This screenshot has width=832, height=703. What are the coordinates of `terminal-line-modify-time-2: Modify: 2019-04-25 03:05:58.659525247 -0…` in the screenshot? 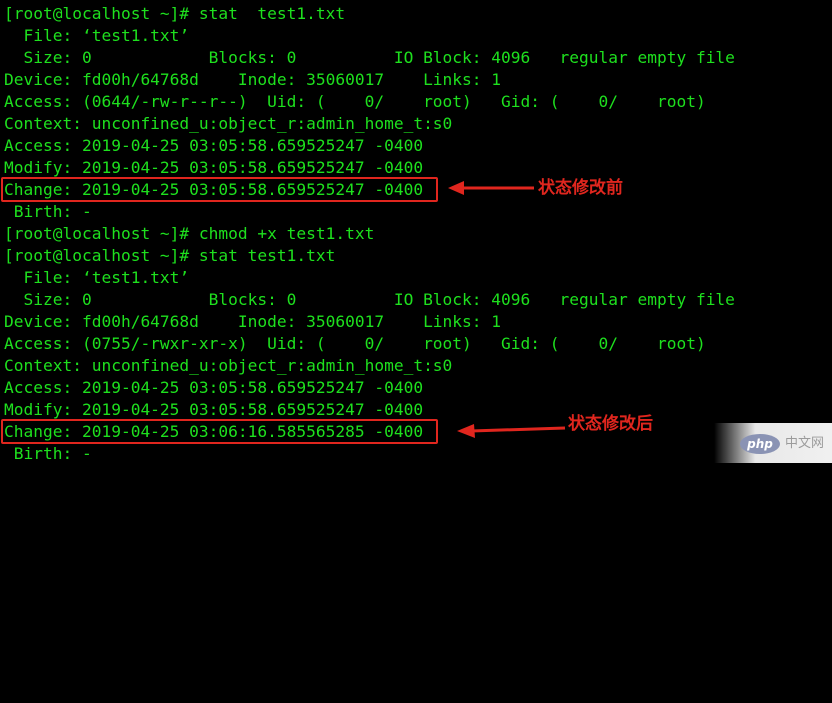 It's located at (214, 409).